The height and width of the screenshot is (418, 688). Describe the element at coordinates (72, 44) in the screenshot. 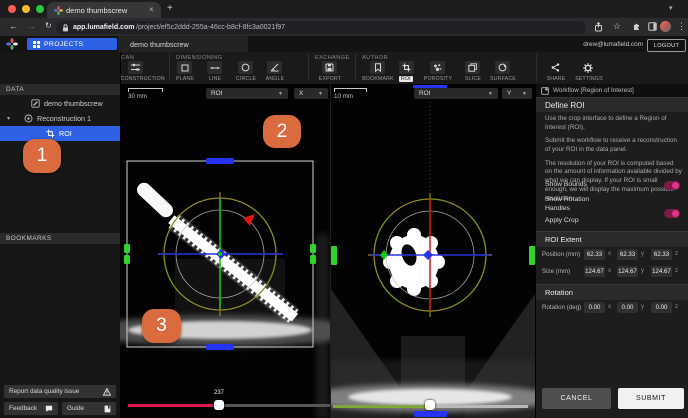

I see `projects-button: PROJECTS` at that location.